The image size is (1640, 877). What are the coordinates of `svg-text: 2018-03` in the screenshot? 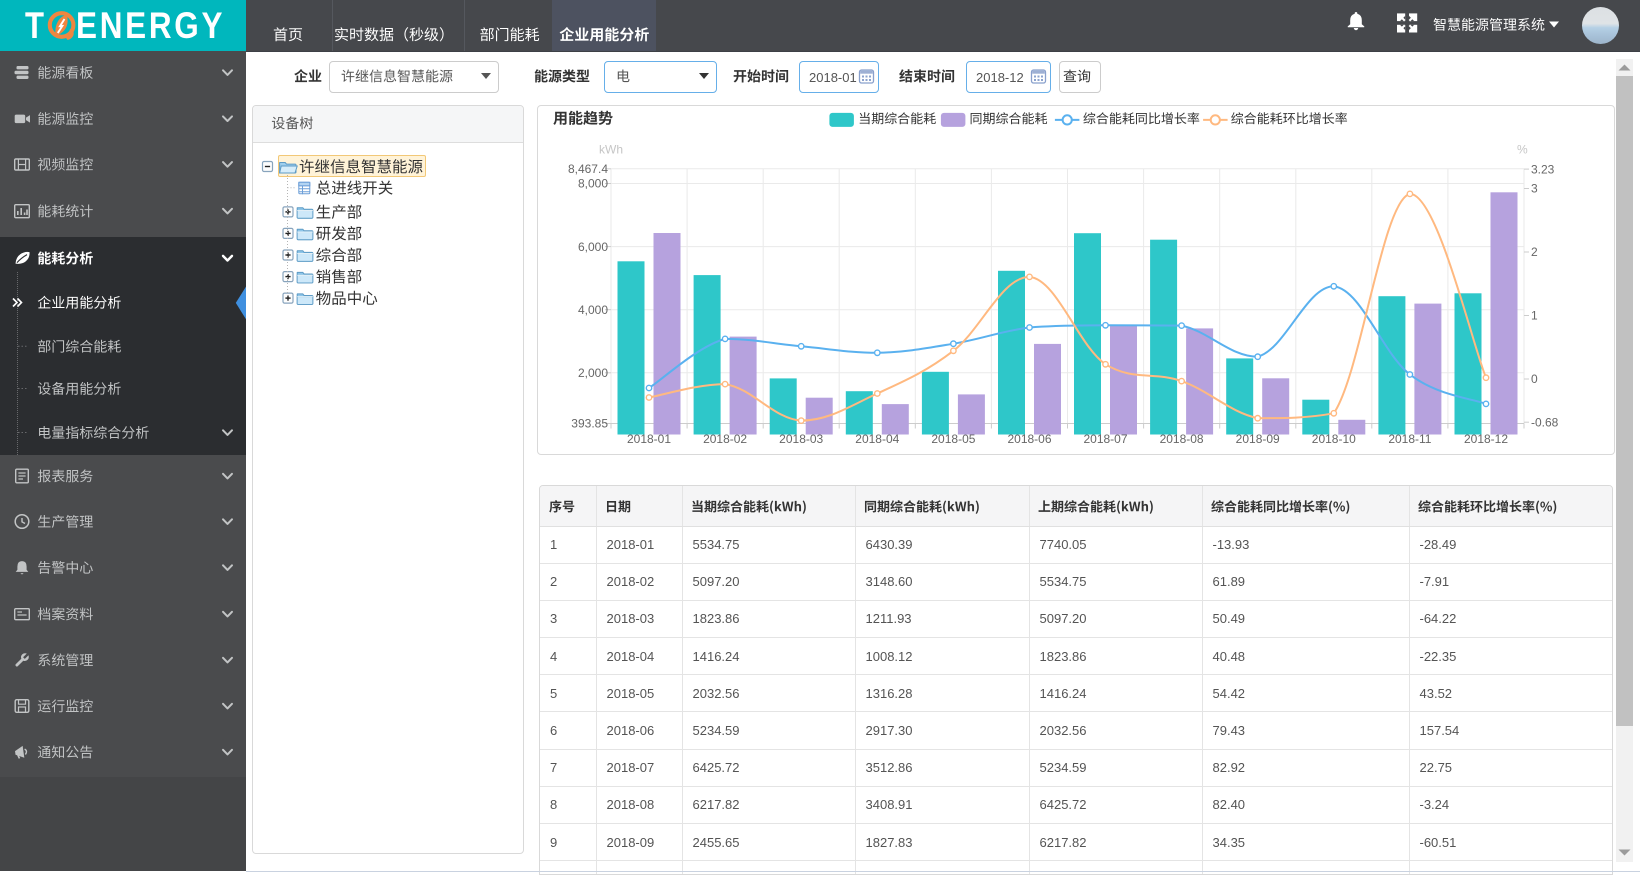 It's located at (801, 439).